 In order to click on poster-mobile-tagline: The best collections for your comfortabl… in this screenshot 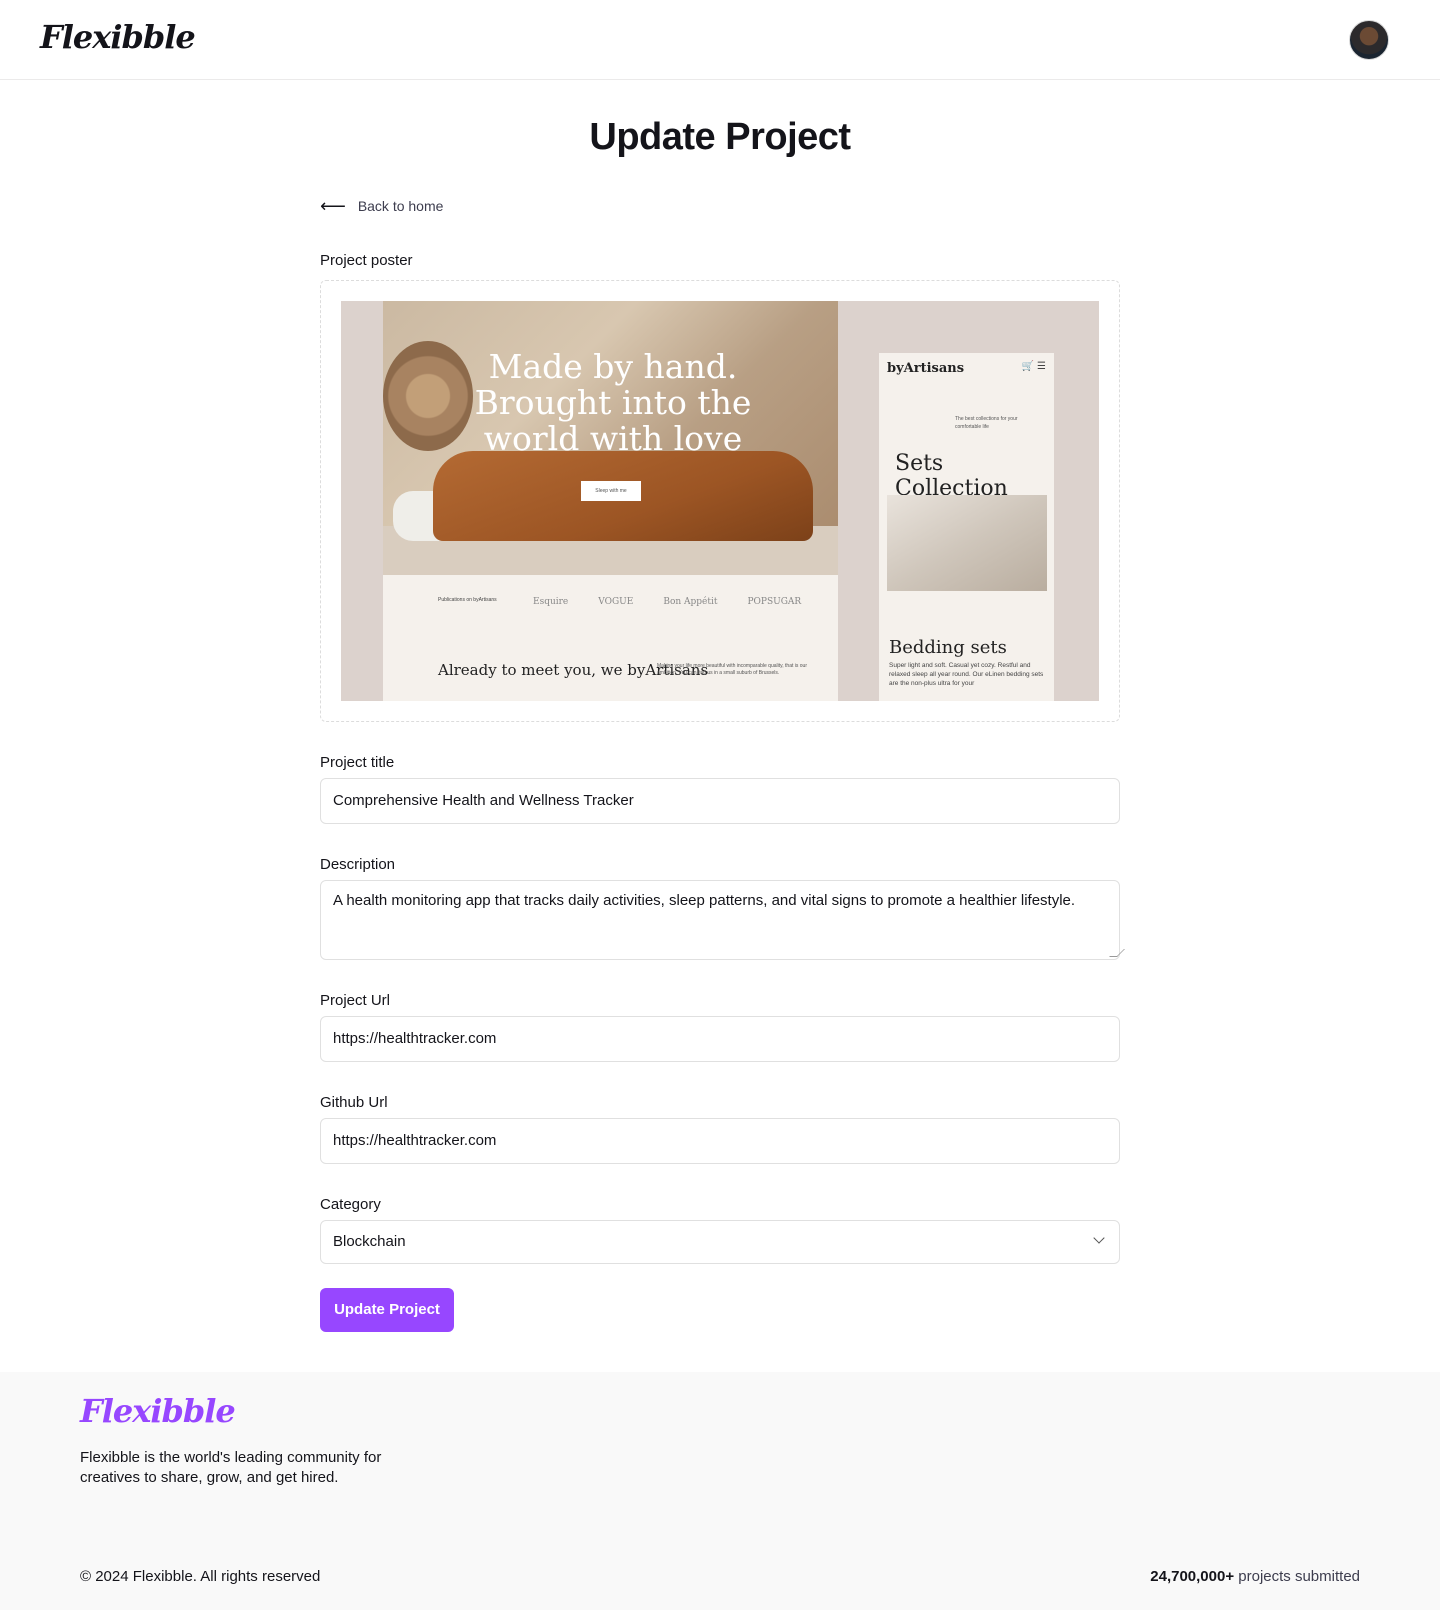, I will do `click(986, 423)`.